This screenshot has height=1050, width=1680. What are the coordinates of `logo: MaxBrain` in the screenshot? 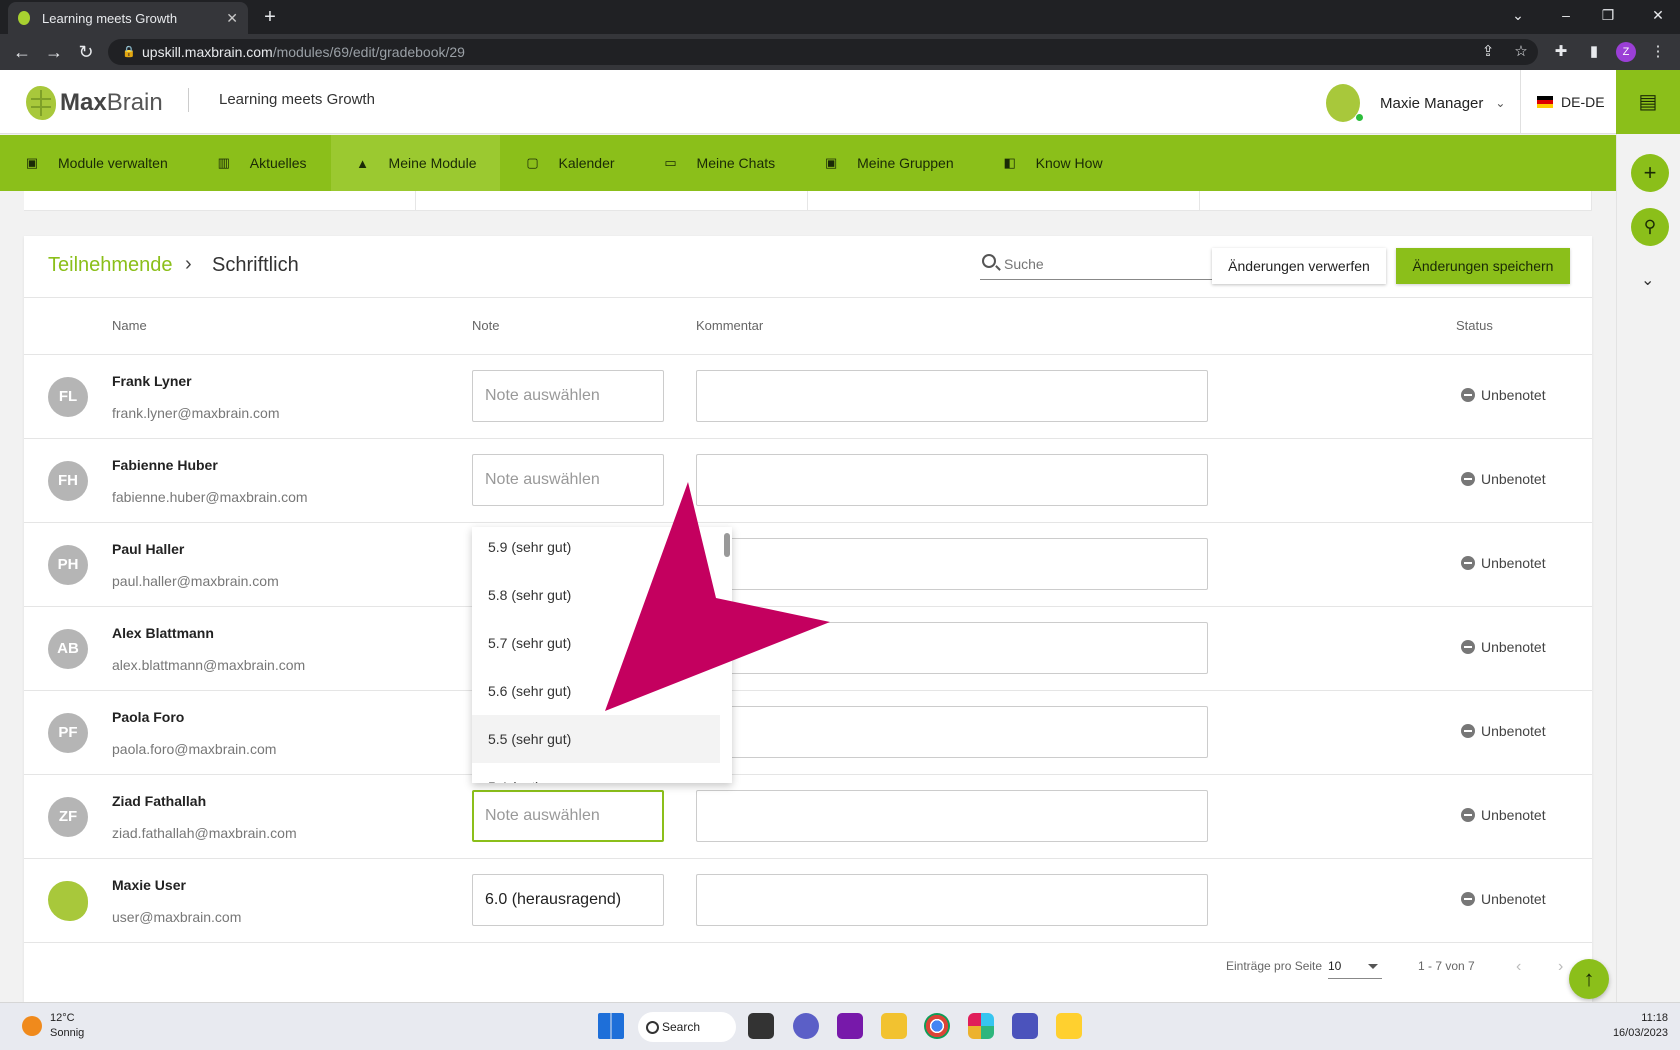 It's located at (94, 103).